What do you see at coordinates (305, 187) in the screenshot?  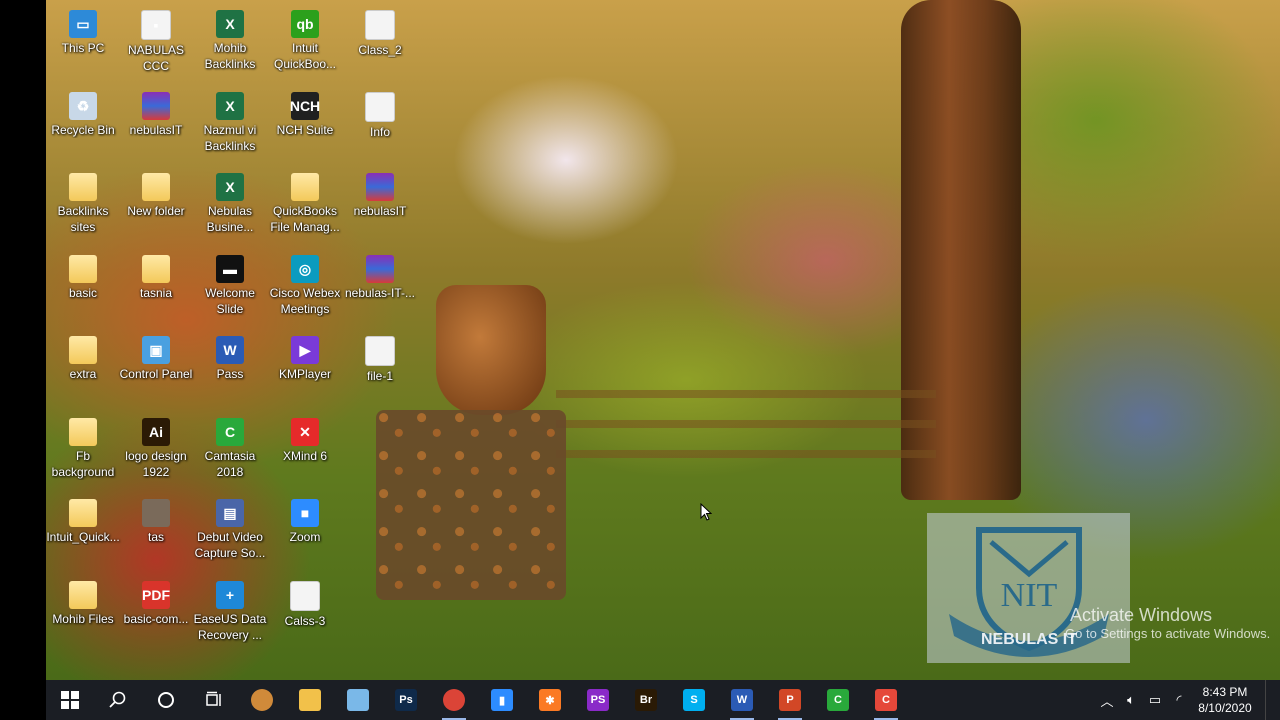 I see `quickbooks-file-icon` at bounding box center [305, 187].